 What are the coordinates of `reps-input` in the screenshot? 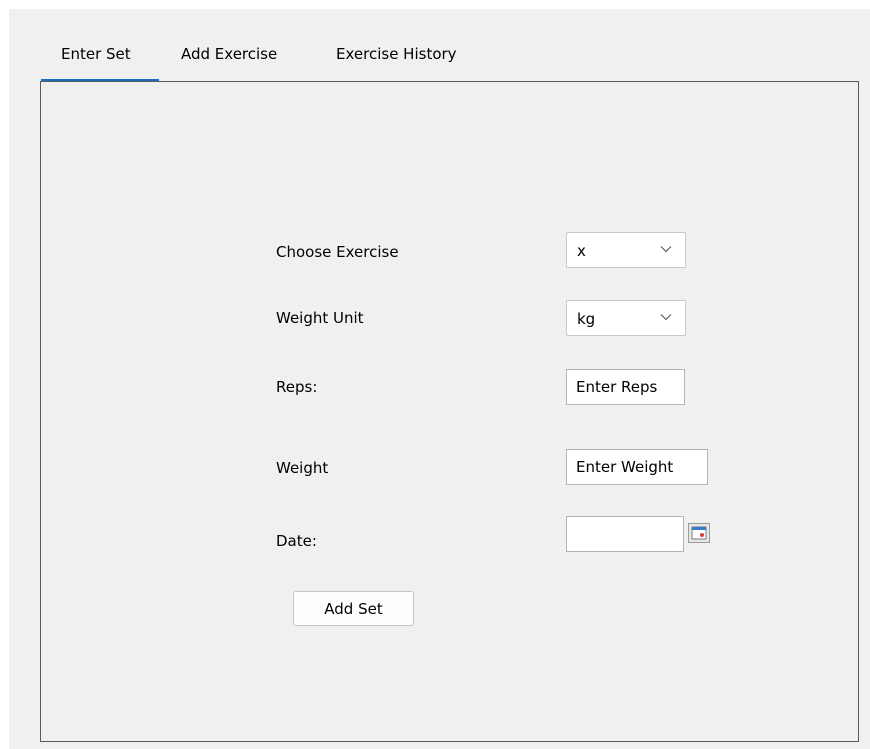 It's located at (625, 387).